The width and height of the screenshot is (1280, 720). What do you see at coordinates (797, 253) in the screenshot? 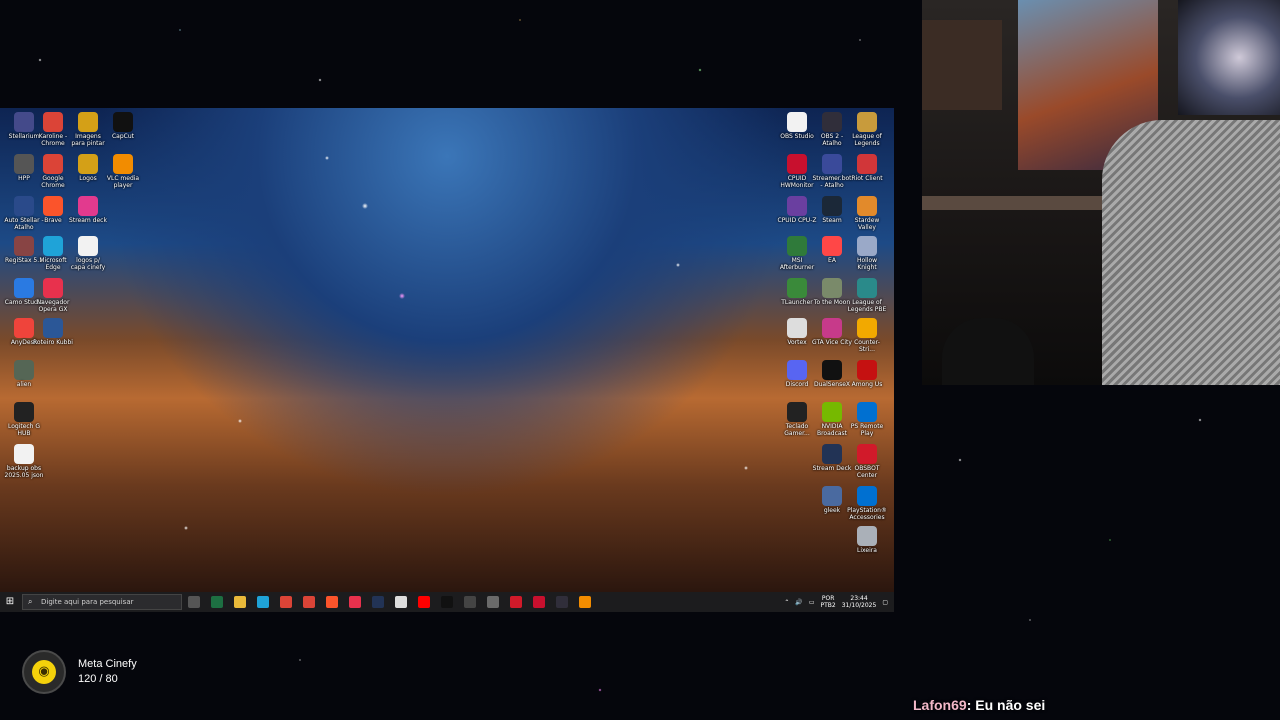
I see `desktop-icon: MSI Afterburner` at bounding box center [797, 253].